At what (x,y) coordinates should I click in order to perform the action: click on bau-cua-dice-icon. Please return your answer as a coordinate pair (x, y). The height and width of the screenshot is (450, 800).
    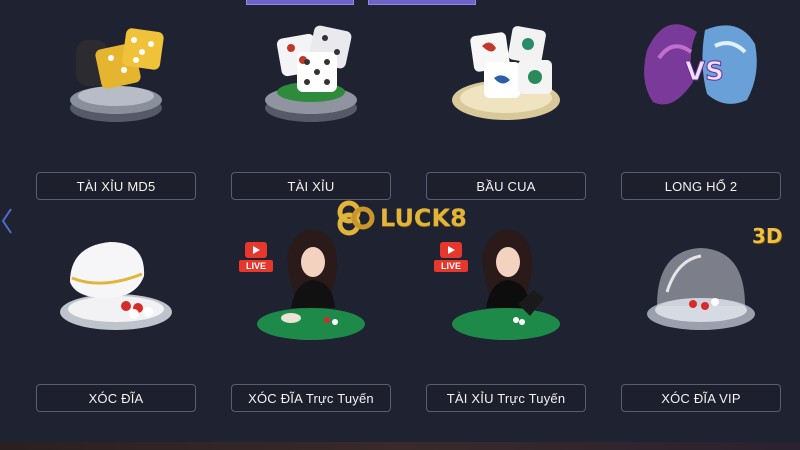
    Looking at the image, I should click on (506, 65).